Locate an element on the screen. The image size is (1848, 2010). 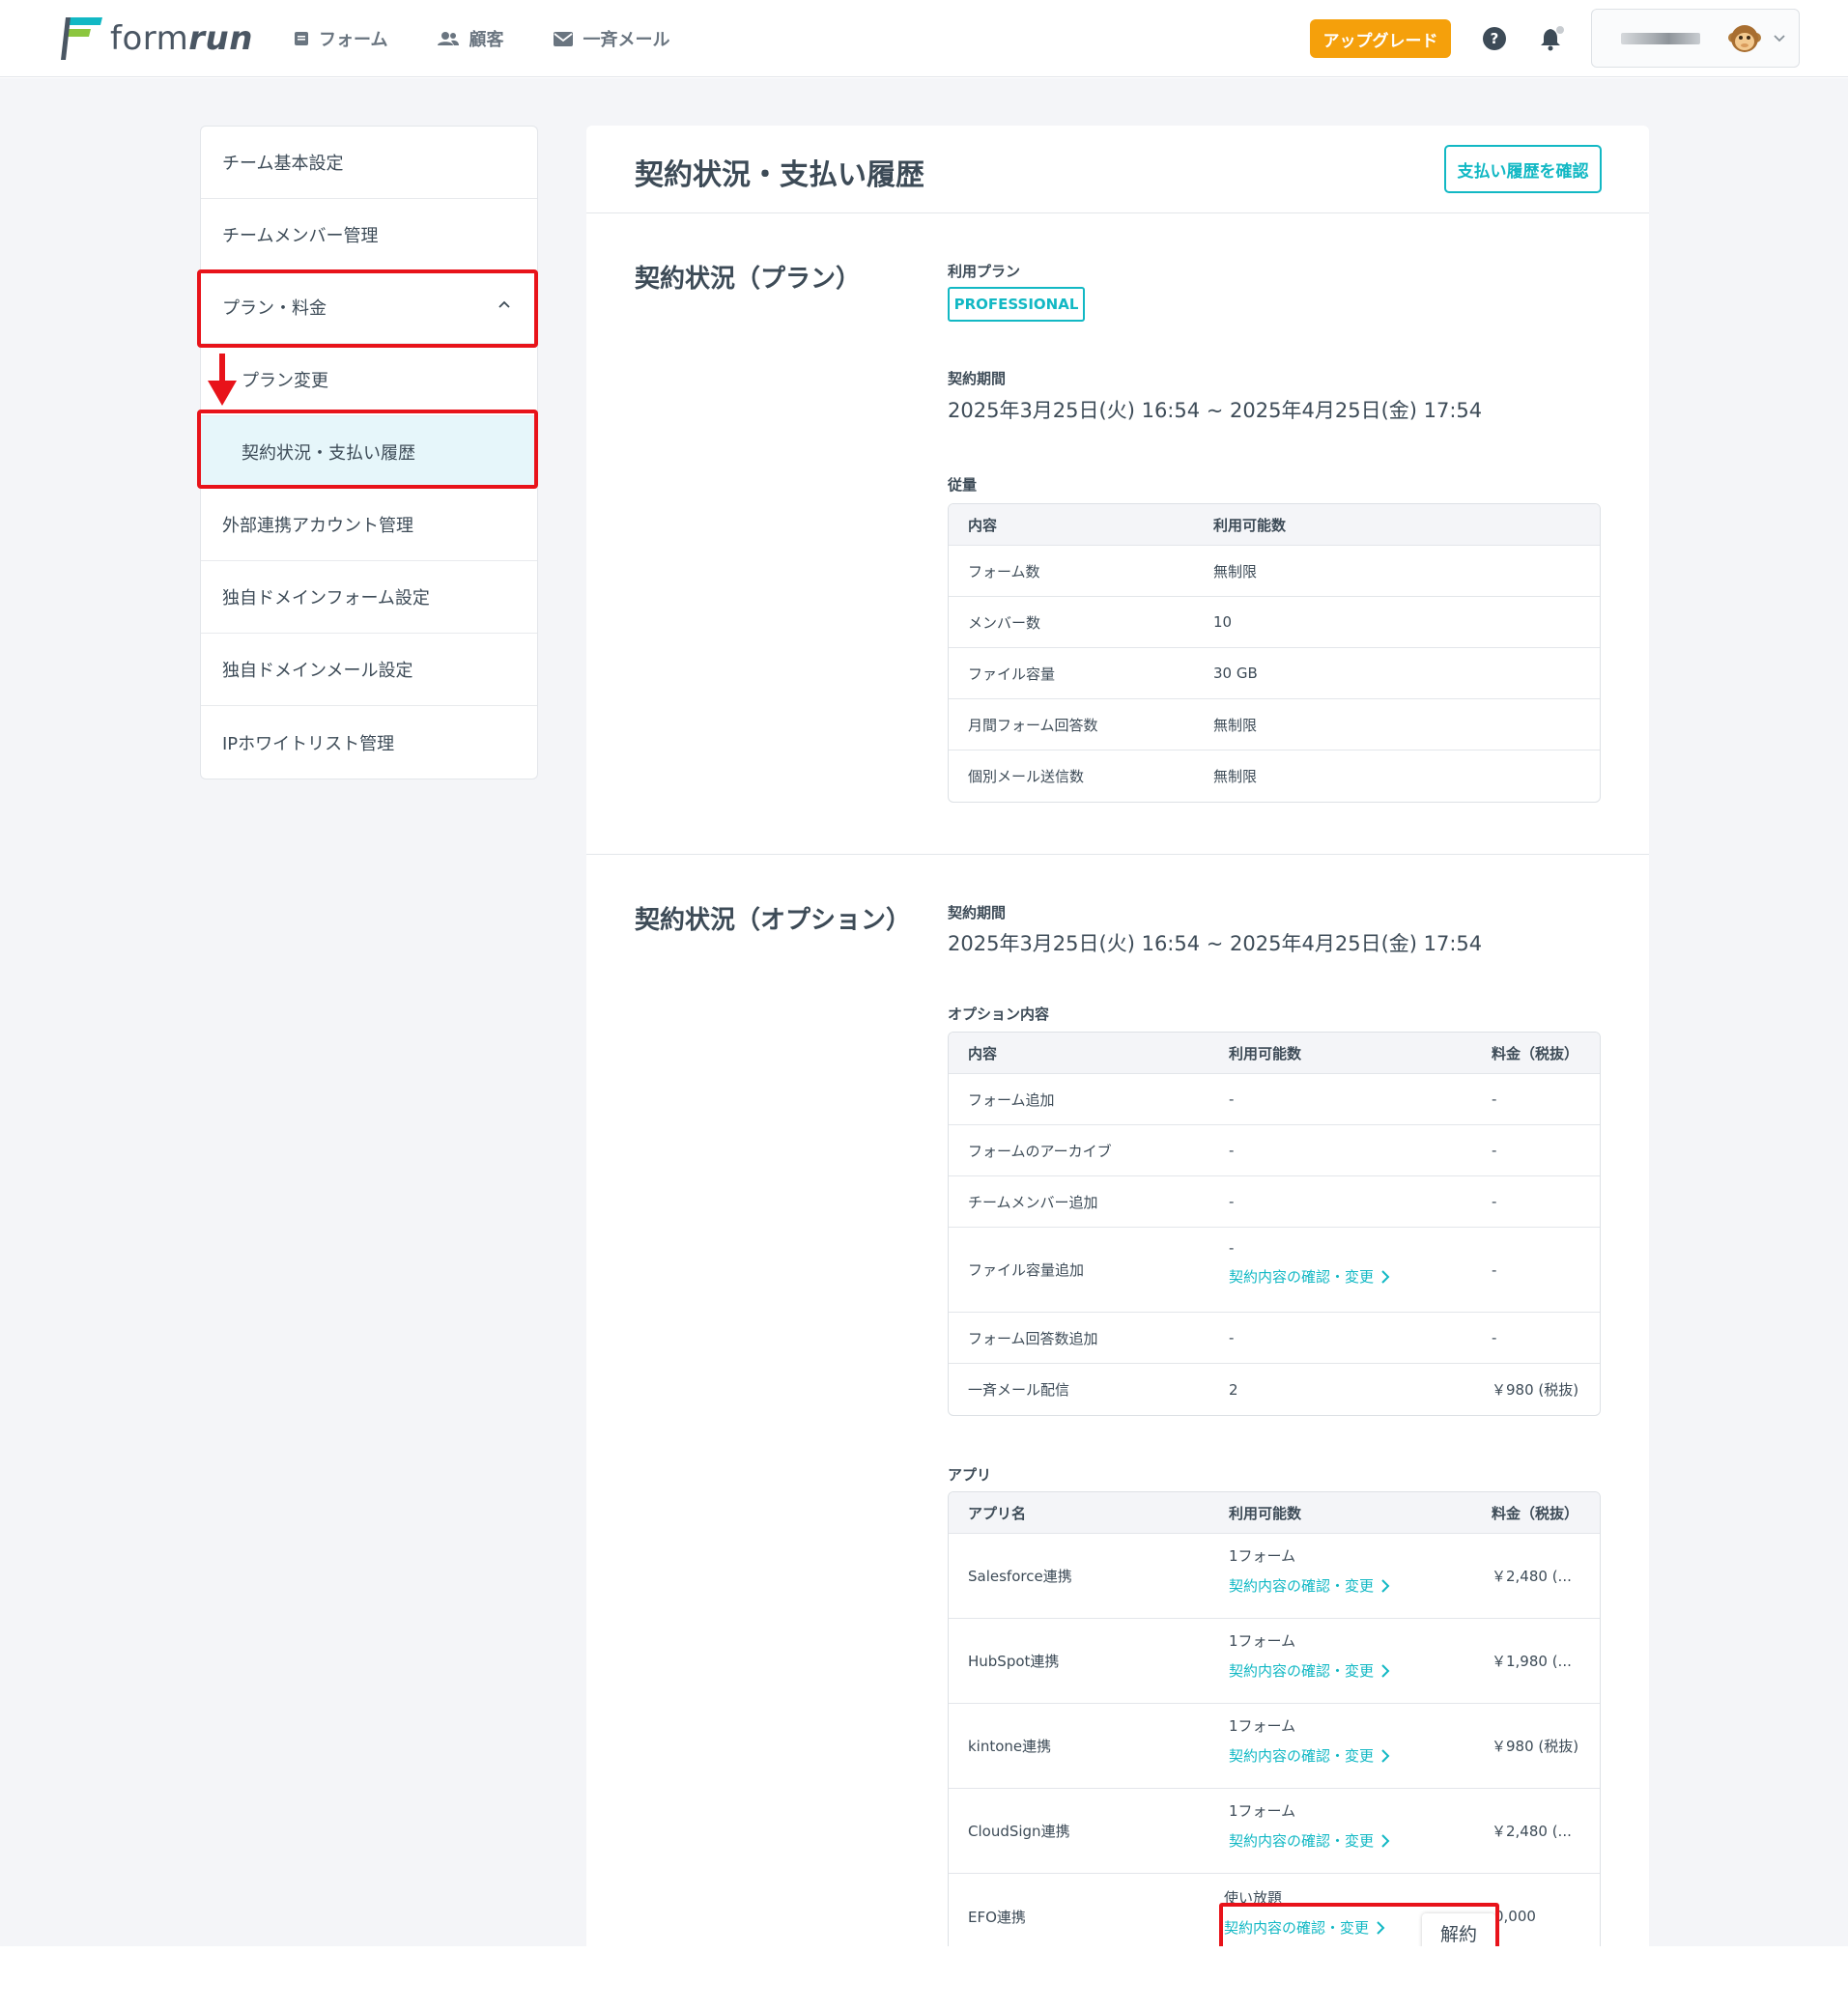
help-icon: ? is located at coordinates (1494, 38).